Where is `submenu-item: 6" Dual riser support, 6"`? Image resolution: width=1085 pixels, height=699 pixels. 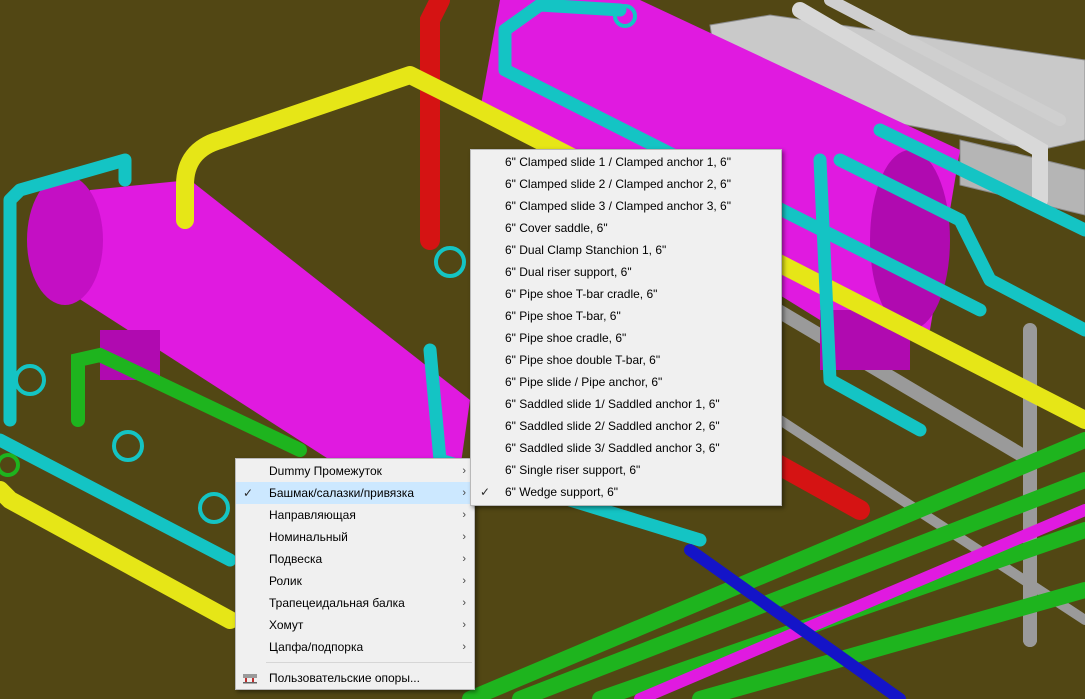
submenu-item: 6" Dual riser support, 6" is located at coordinates (626, 272).